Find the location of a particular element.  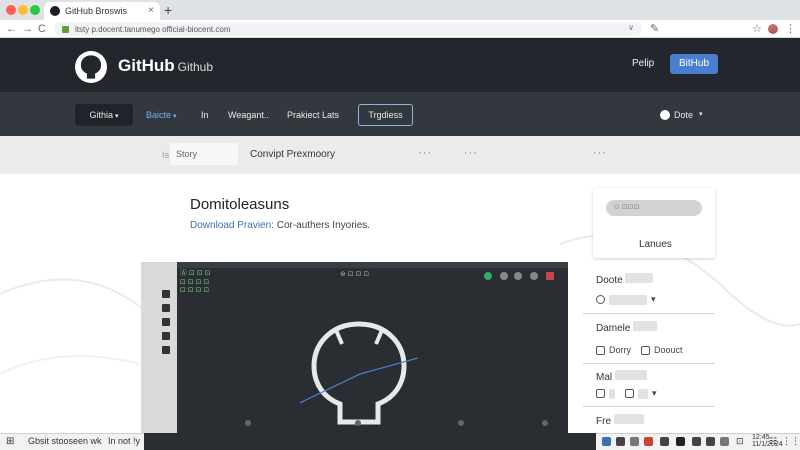

nav-account-menu: Dote ▾ is located at coordinates (681, 115).